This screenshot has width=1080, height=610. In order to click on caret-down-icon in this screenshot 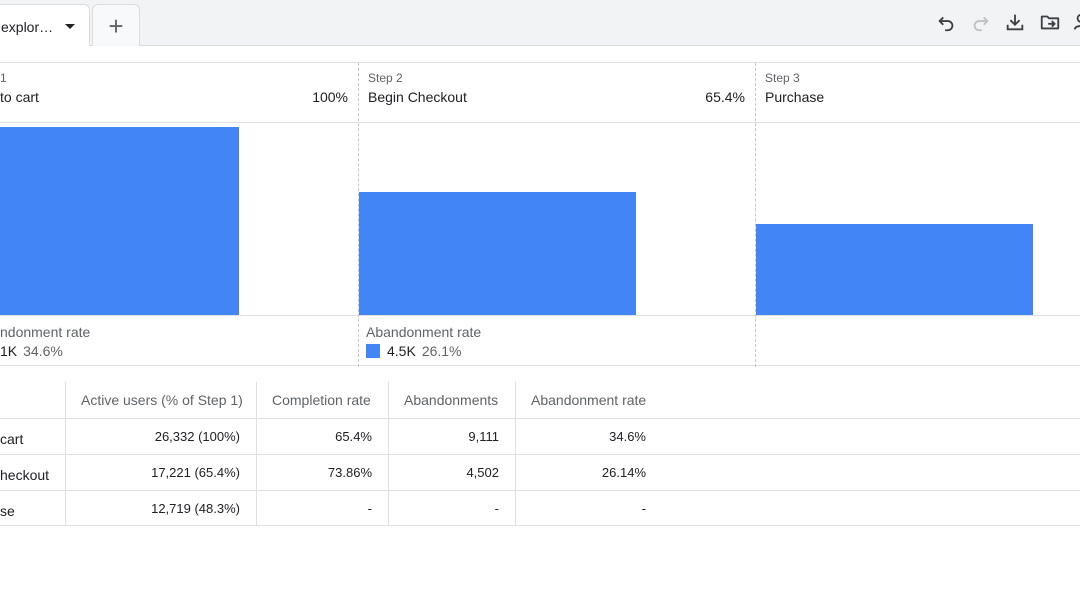, I will do `click(70, 26)`.